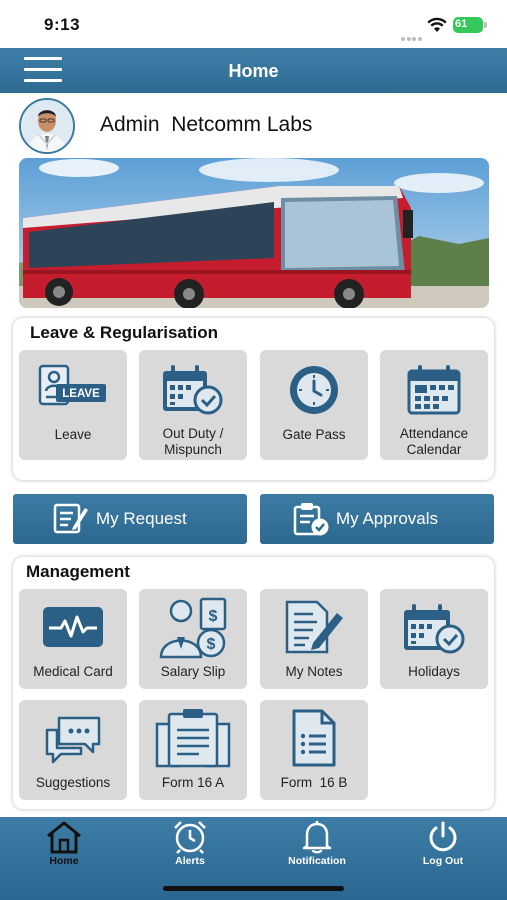 The image size is (507, 900). I want to click on chat-icon, so click(73, 740).